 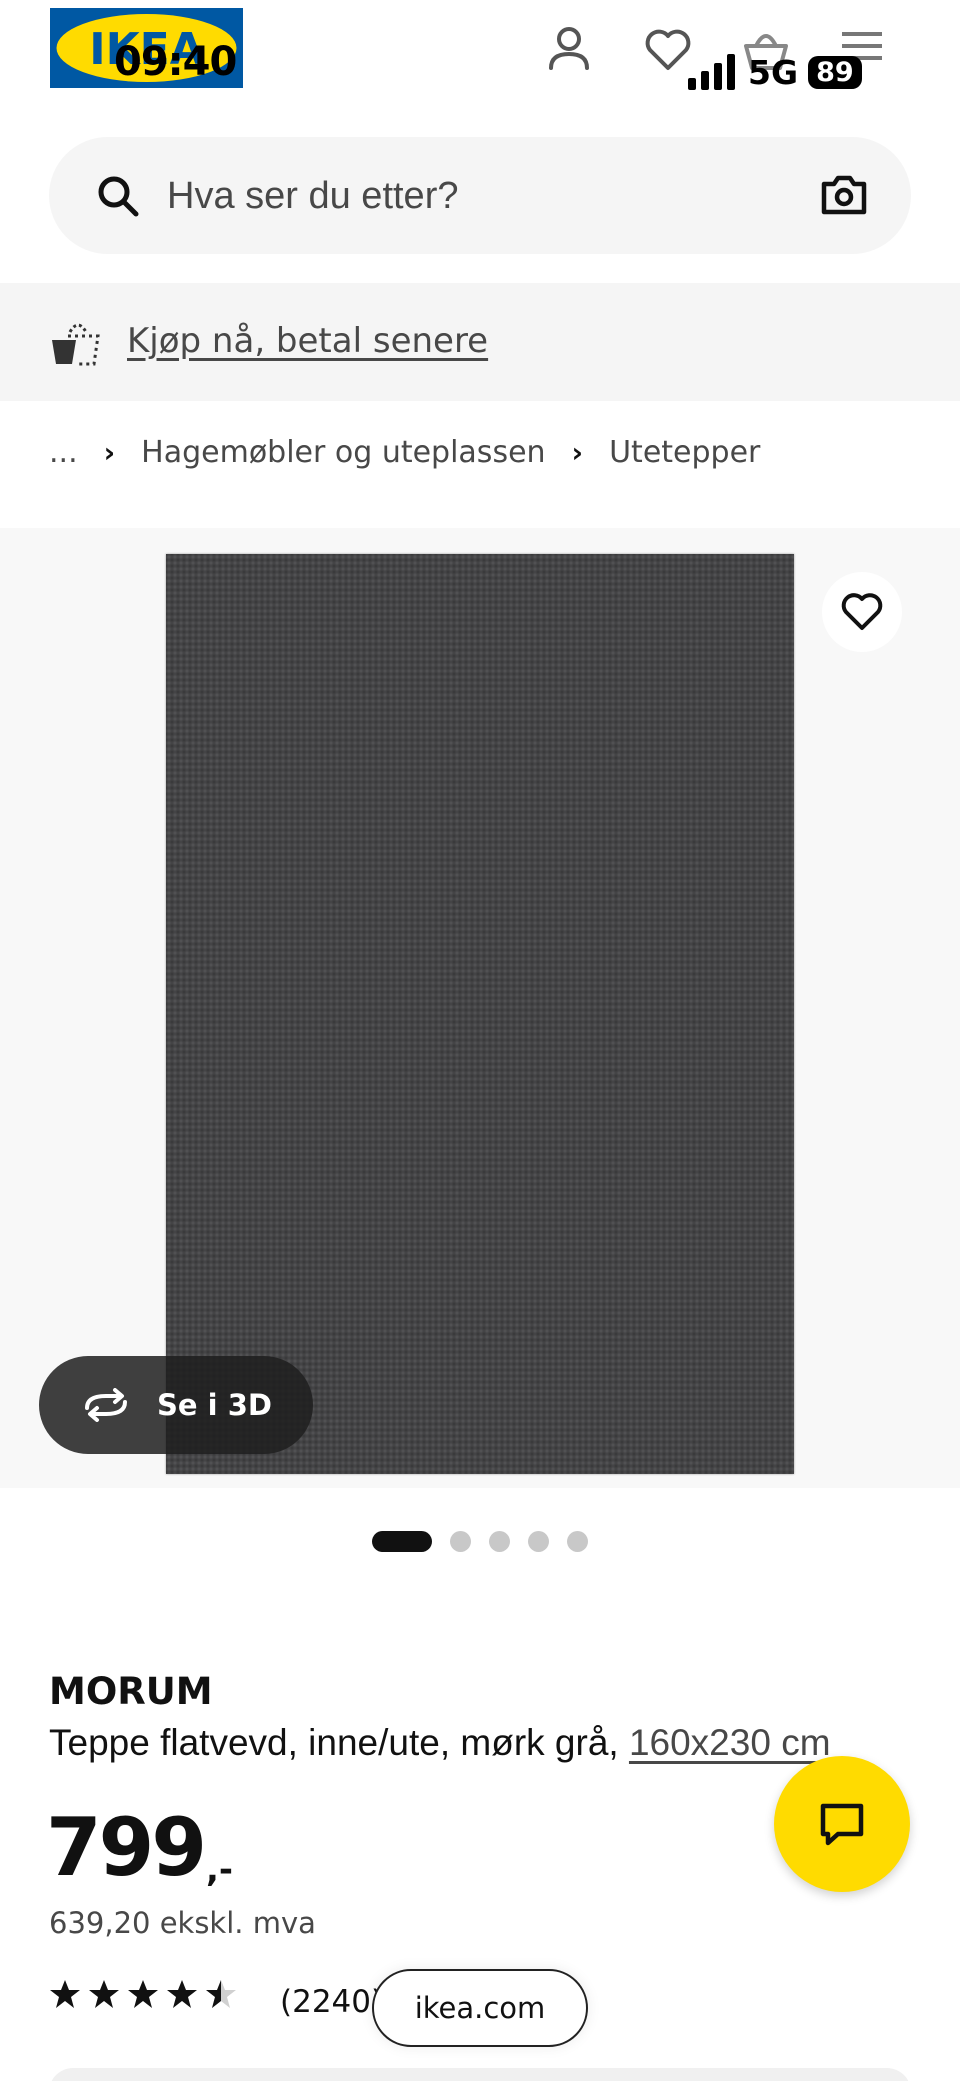 I want to click on network-type: 5G, so click(x=773, y=72).